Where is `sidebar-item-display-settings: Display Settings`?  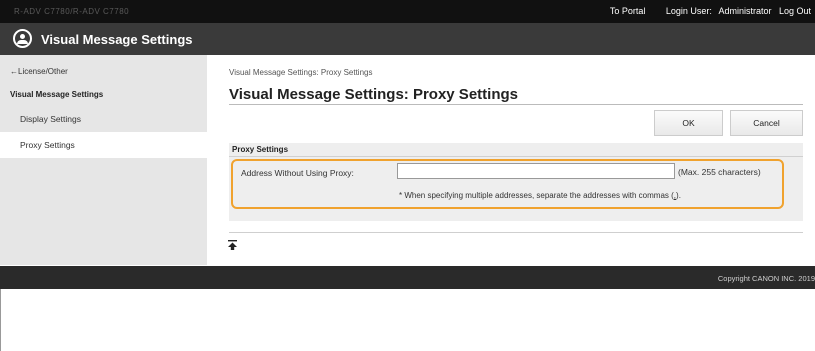 sidebar-item-display-settings: Display Settings is located at coordinates (103, 119).